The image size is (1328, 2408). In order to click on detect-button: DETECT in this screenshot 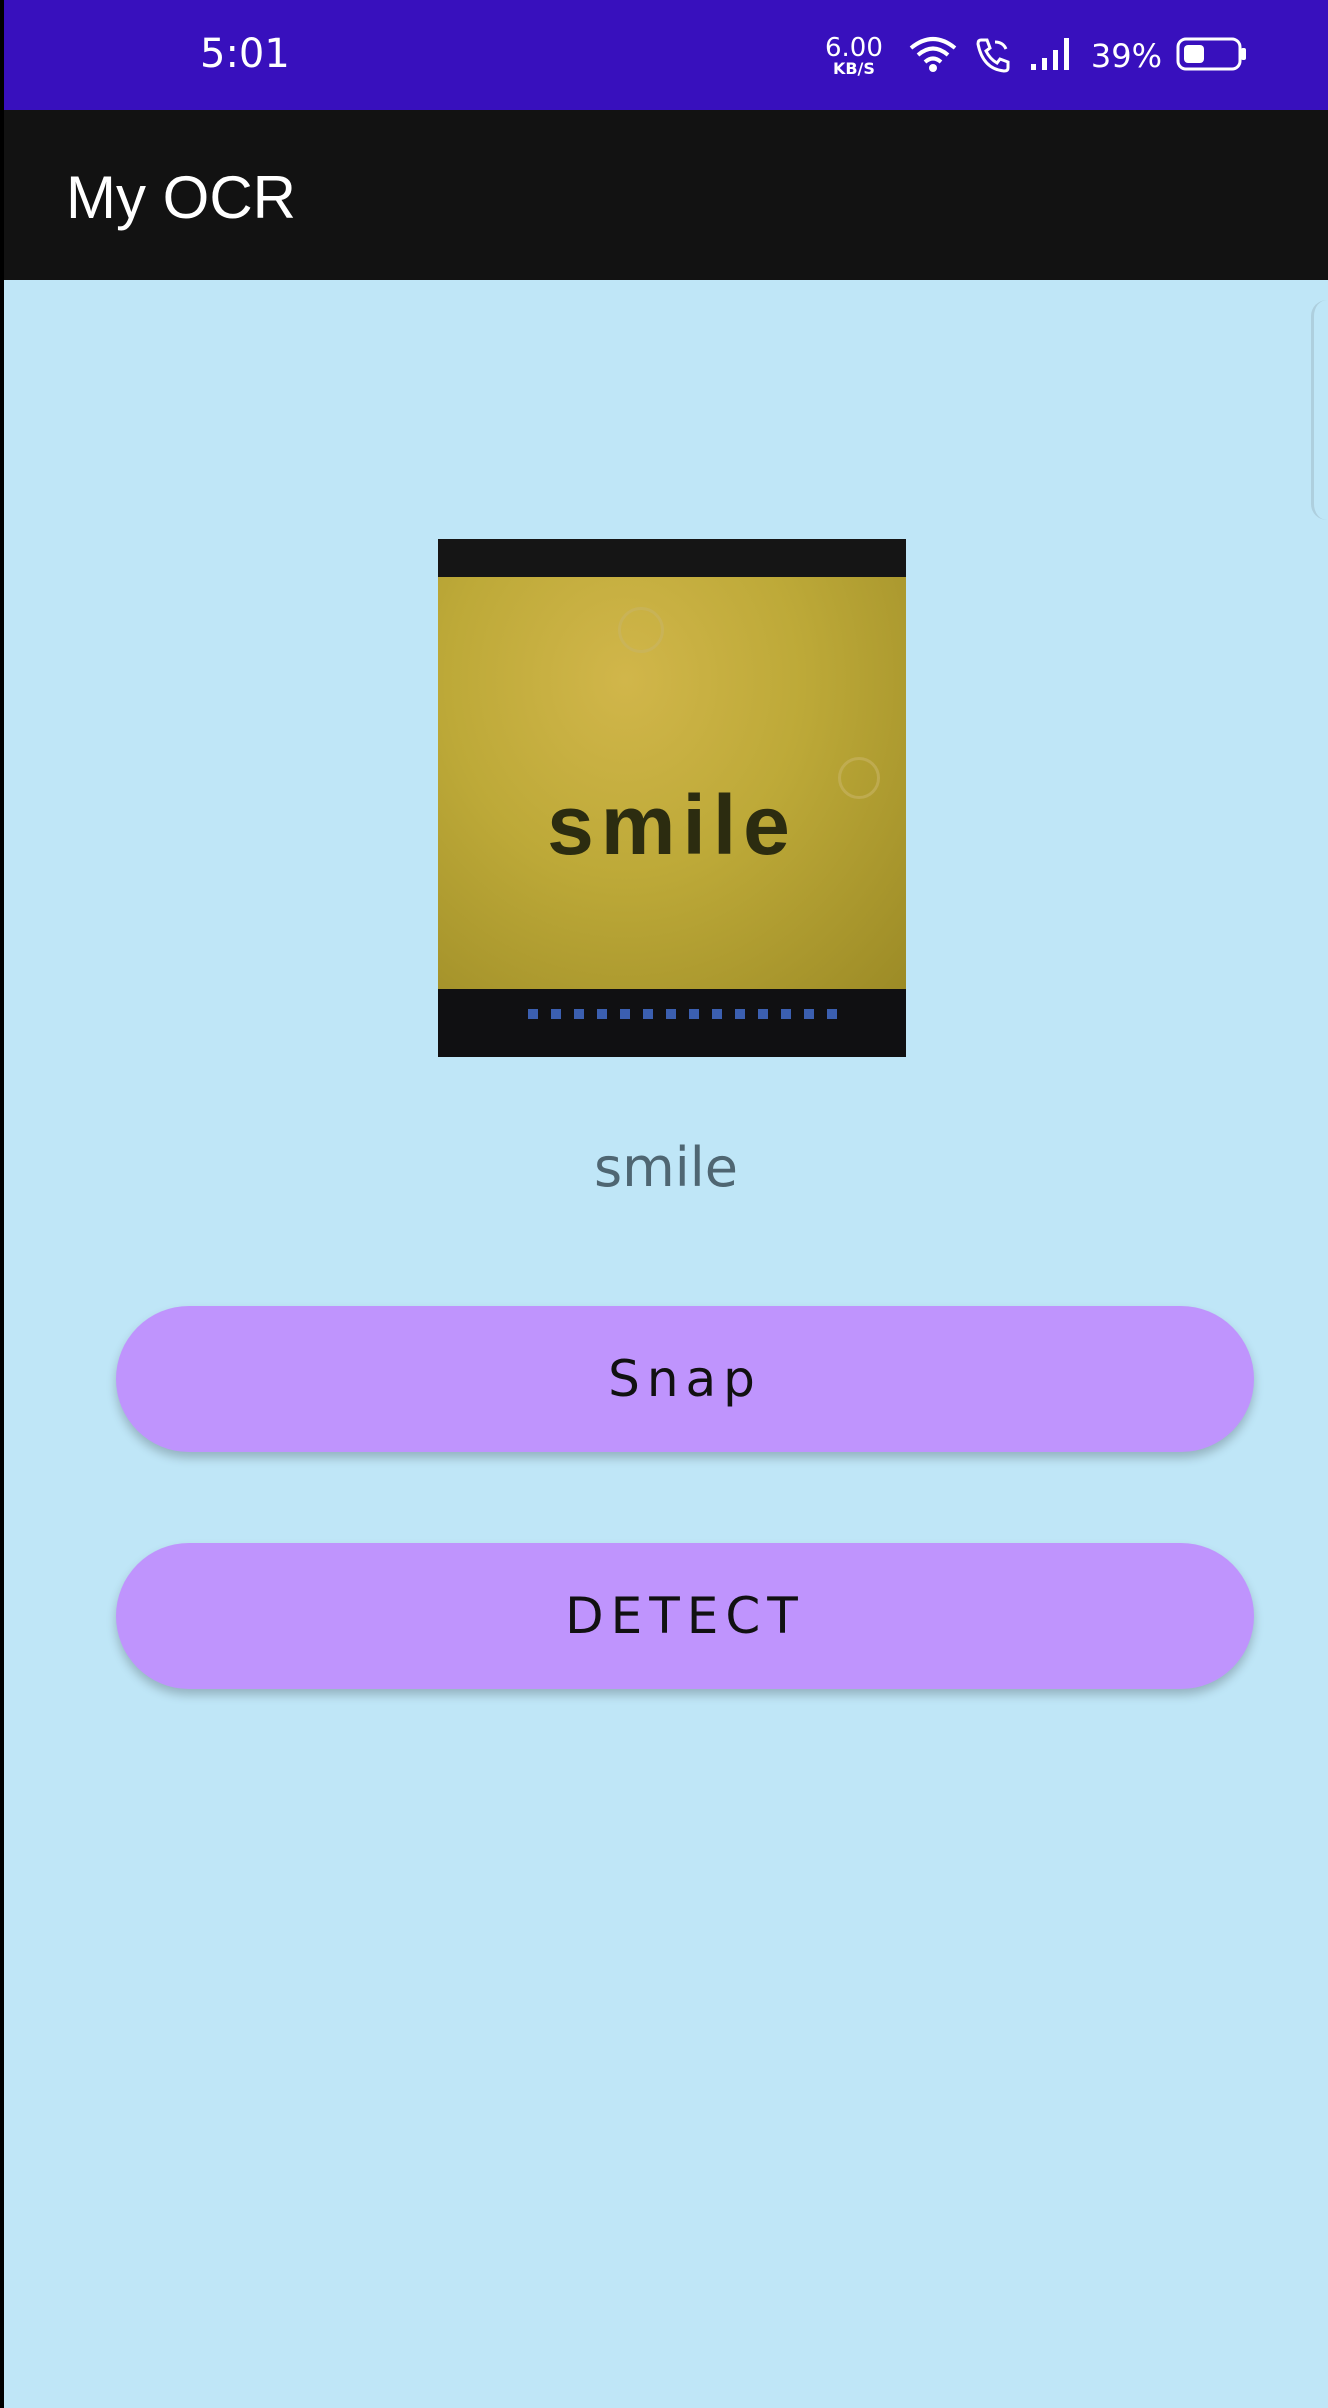, I will do `click(685, 1616)`.